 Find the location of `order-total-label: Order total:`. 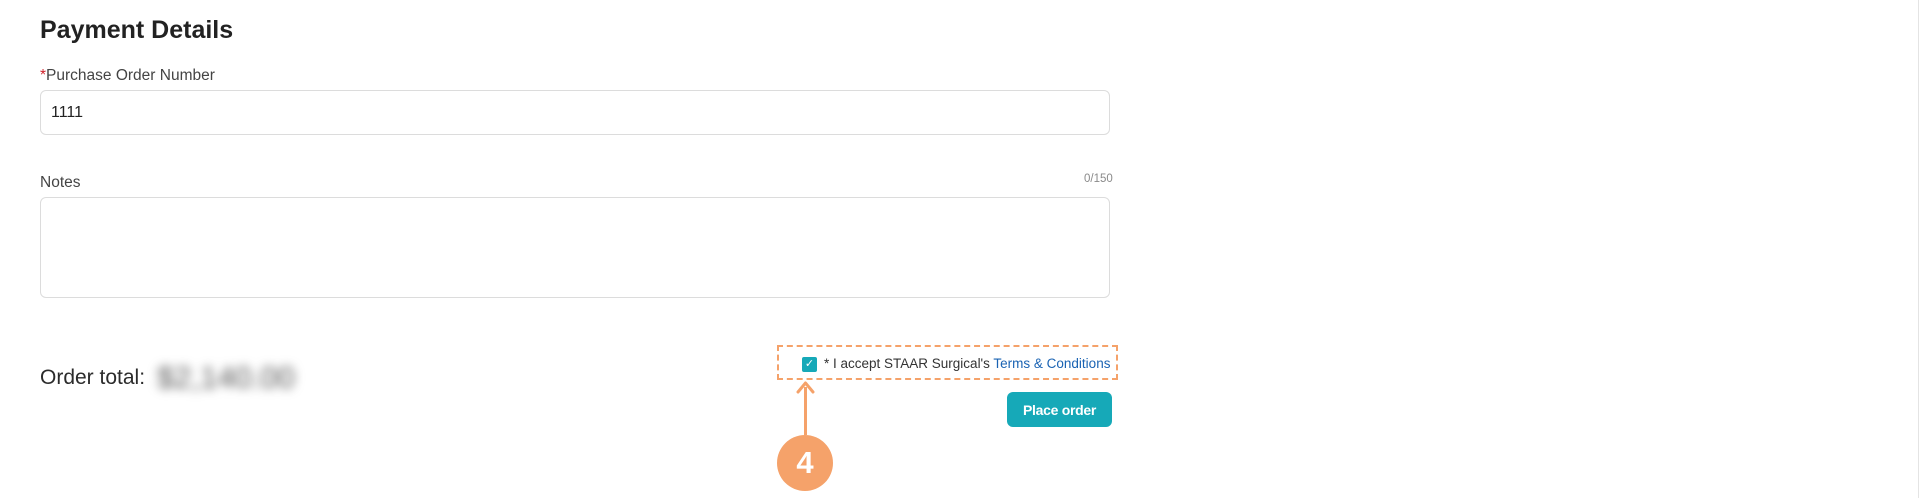

order-total-label: Order total: is located at coordinates (93, 377).